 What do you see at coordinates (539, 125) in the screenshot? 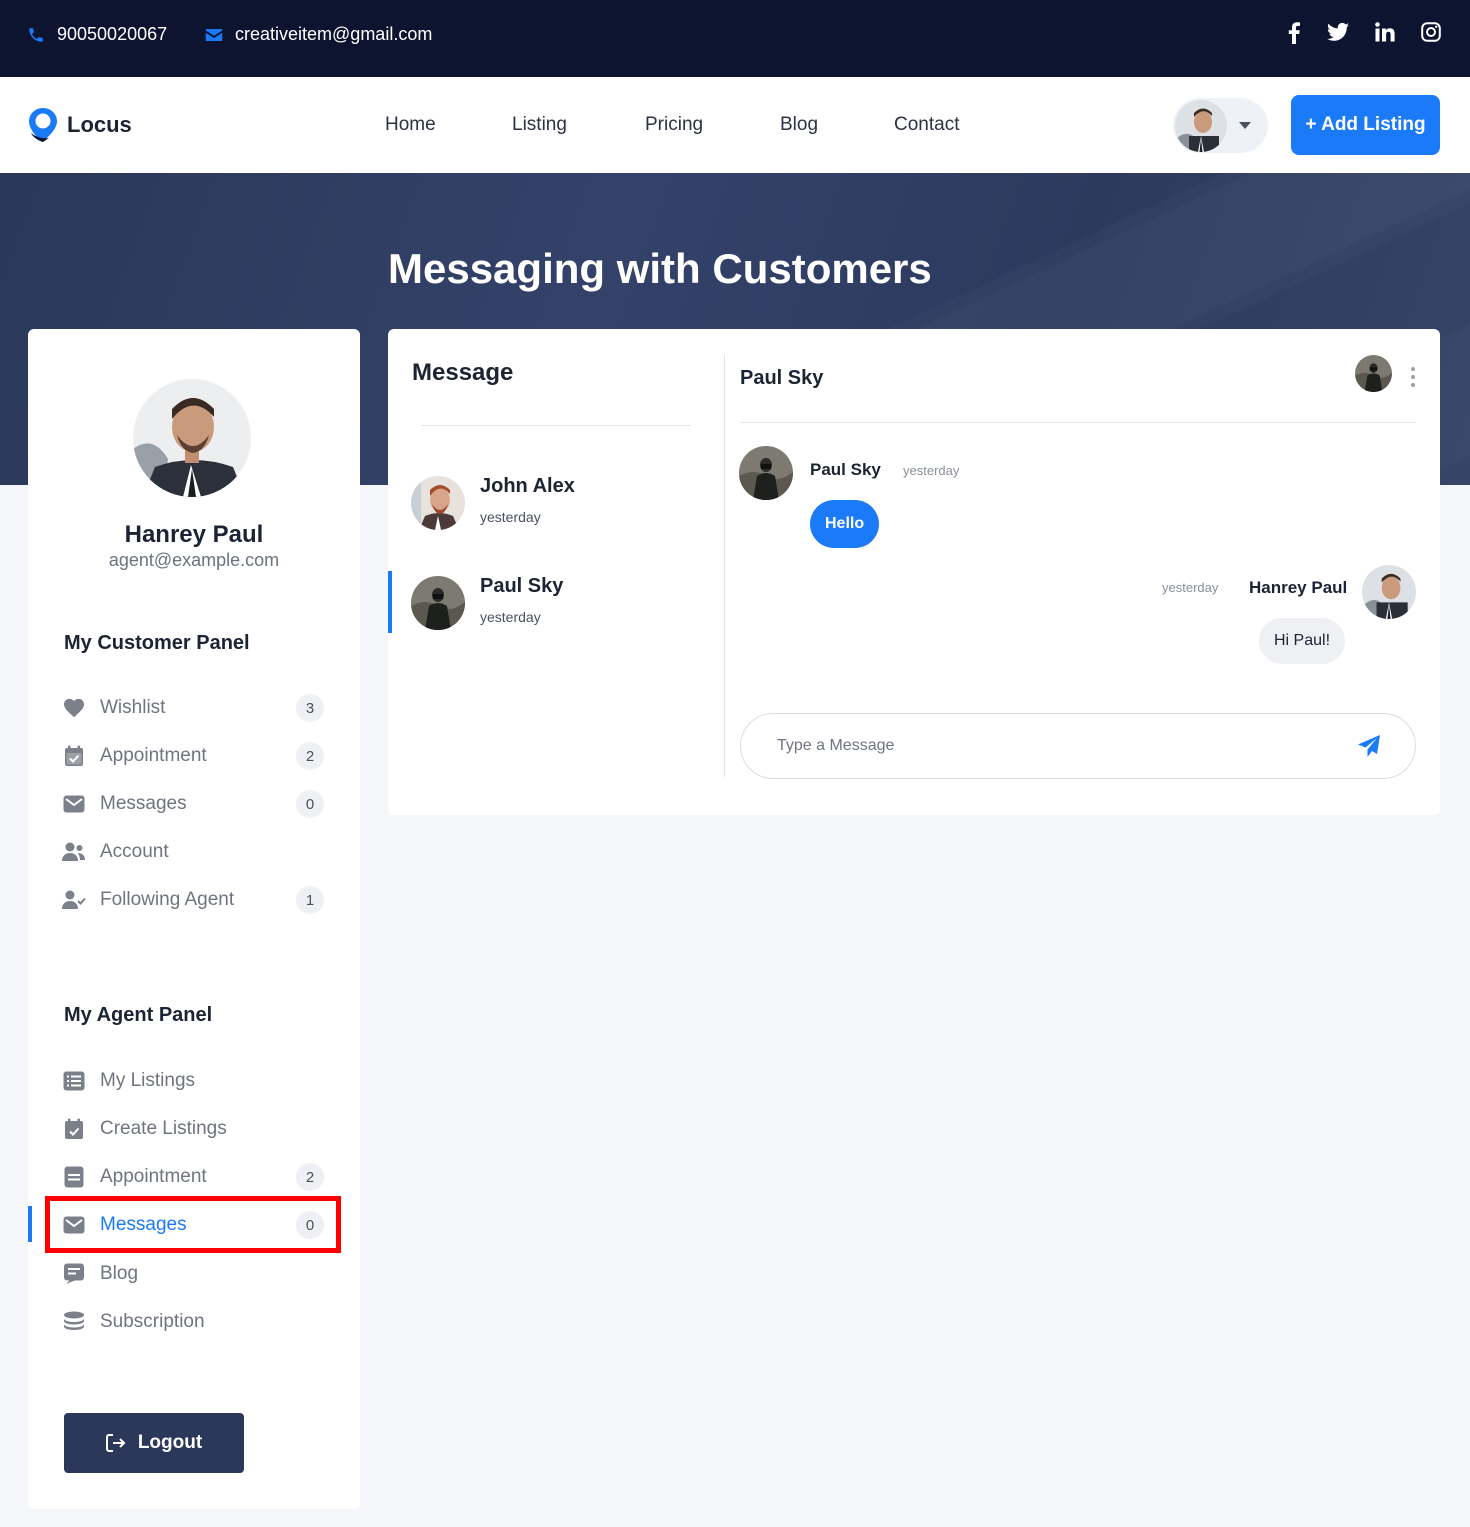
I see `nav-listing: Listing` at bounding box center [539, 125].